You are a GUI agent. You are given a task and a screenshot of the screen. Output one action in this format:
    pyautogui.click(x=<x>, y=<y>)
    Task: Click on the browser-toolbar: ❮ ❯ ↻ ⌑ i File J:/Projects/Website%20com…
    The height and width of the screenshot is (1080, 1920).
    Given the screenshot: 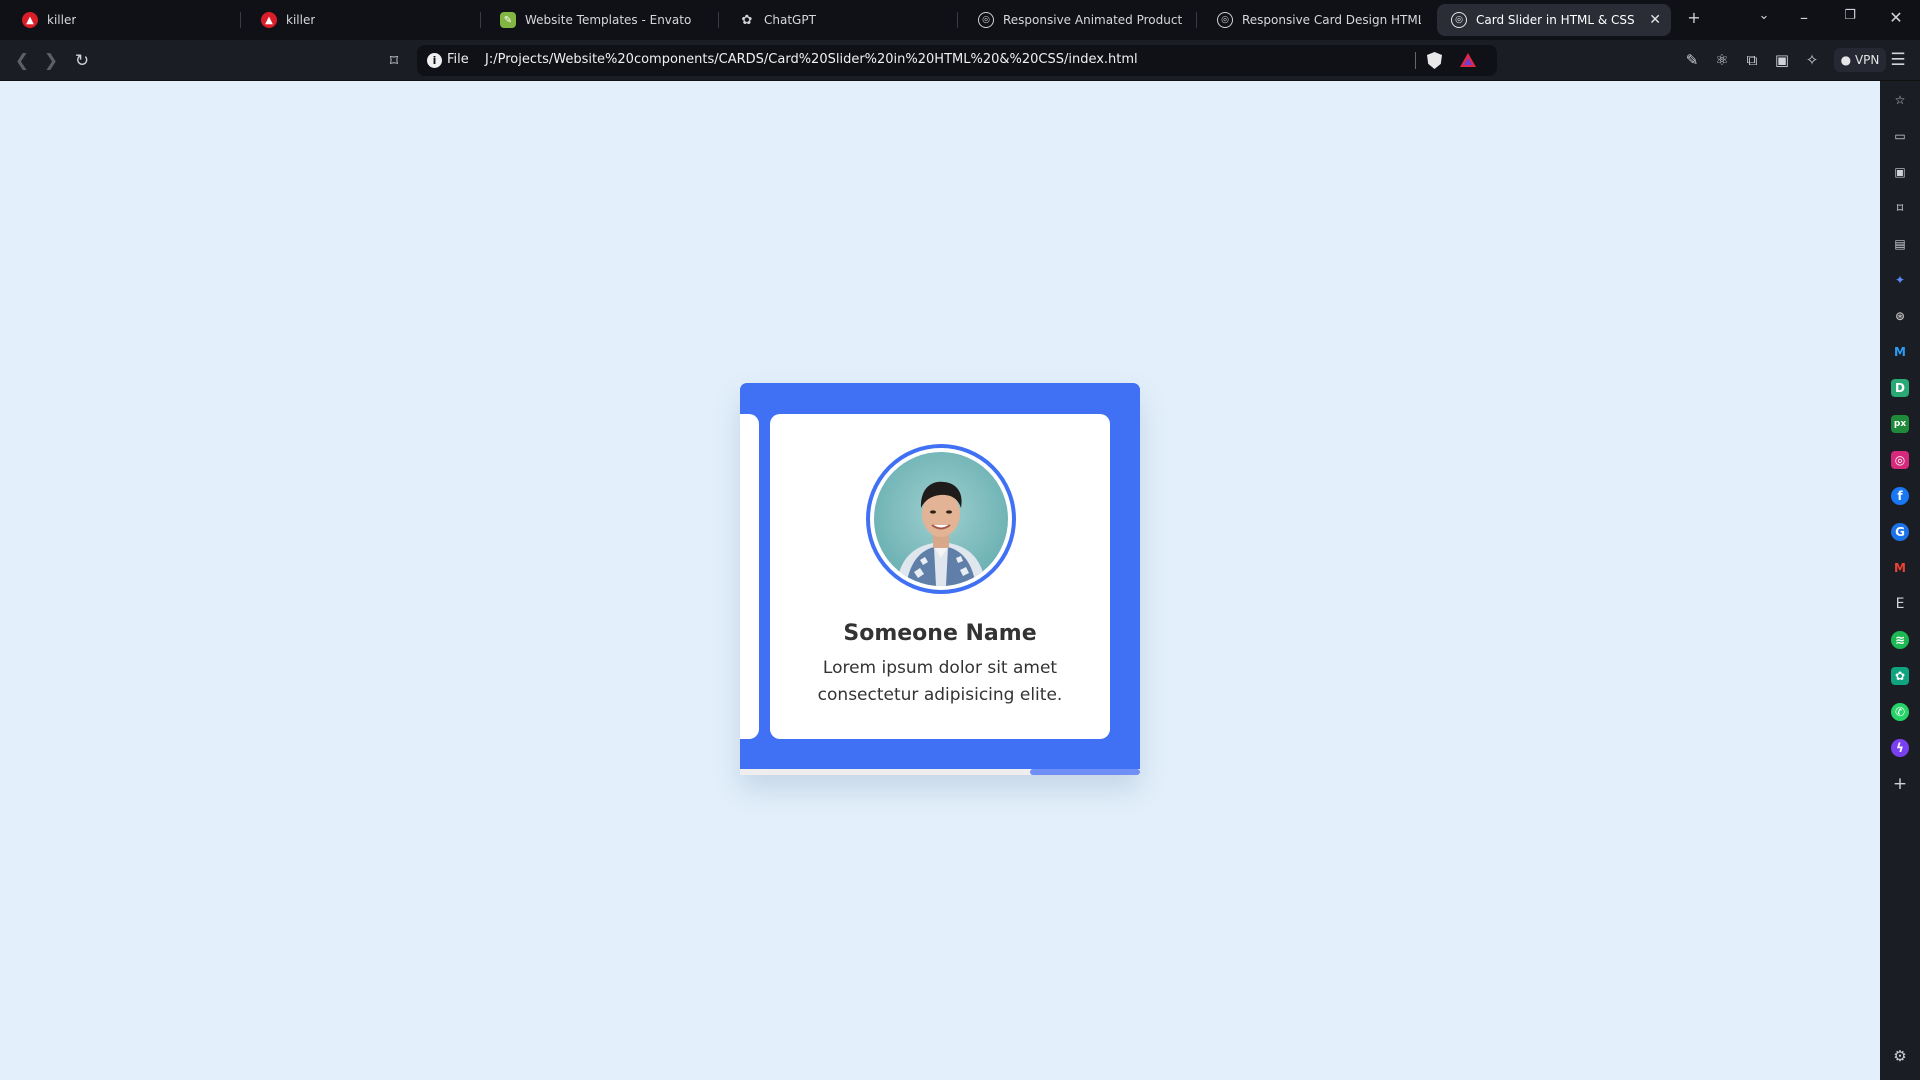 What is the action you would take?
    pyautogui.click(x=960, y=60)
    